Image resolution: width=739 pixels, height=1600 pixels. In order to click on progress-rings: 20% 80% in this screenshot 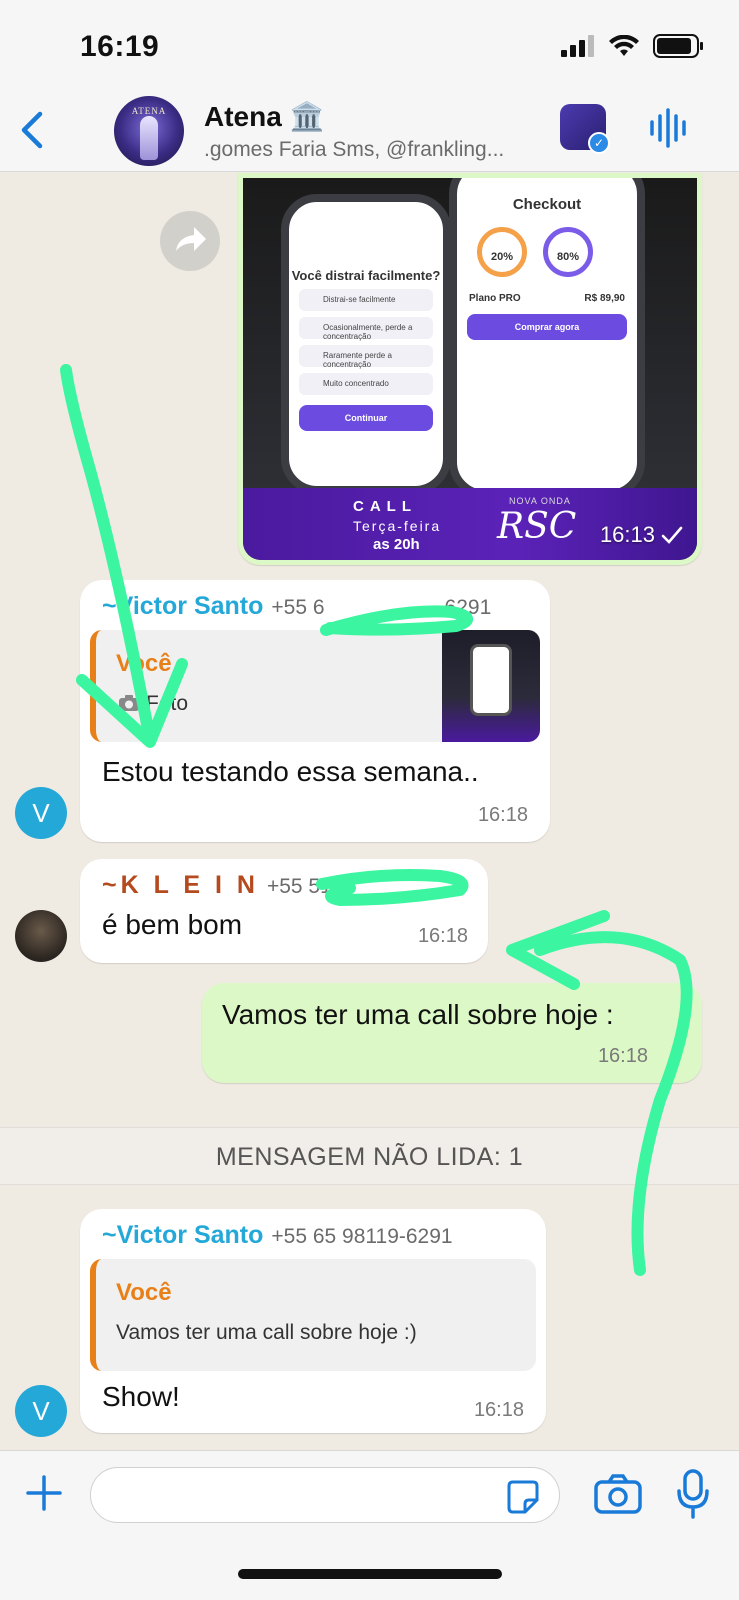, I will do `click(547, 245)`.